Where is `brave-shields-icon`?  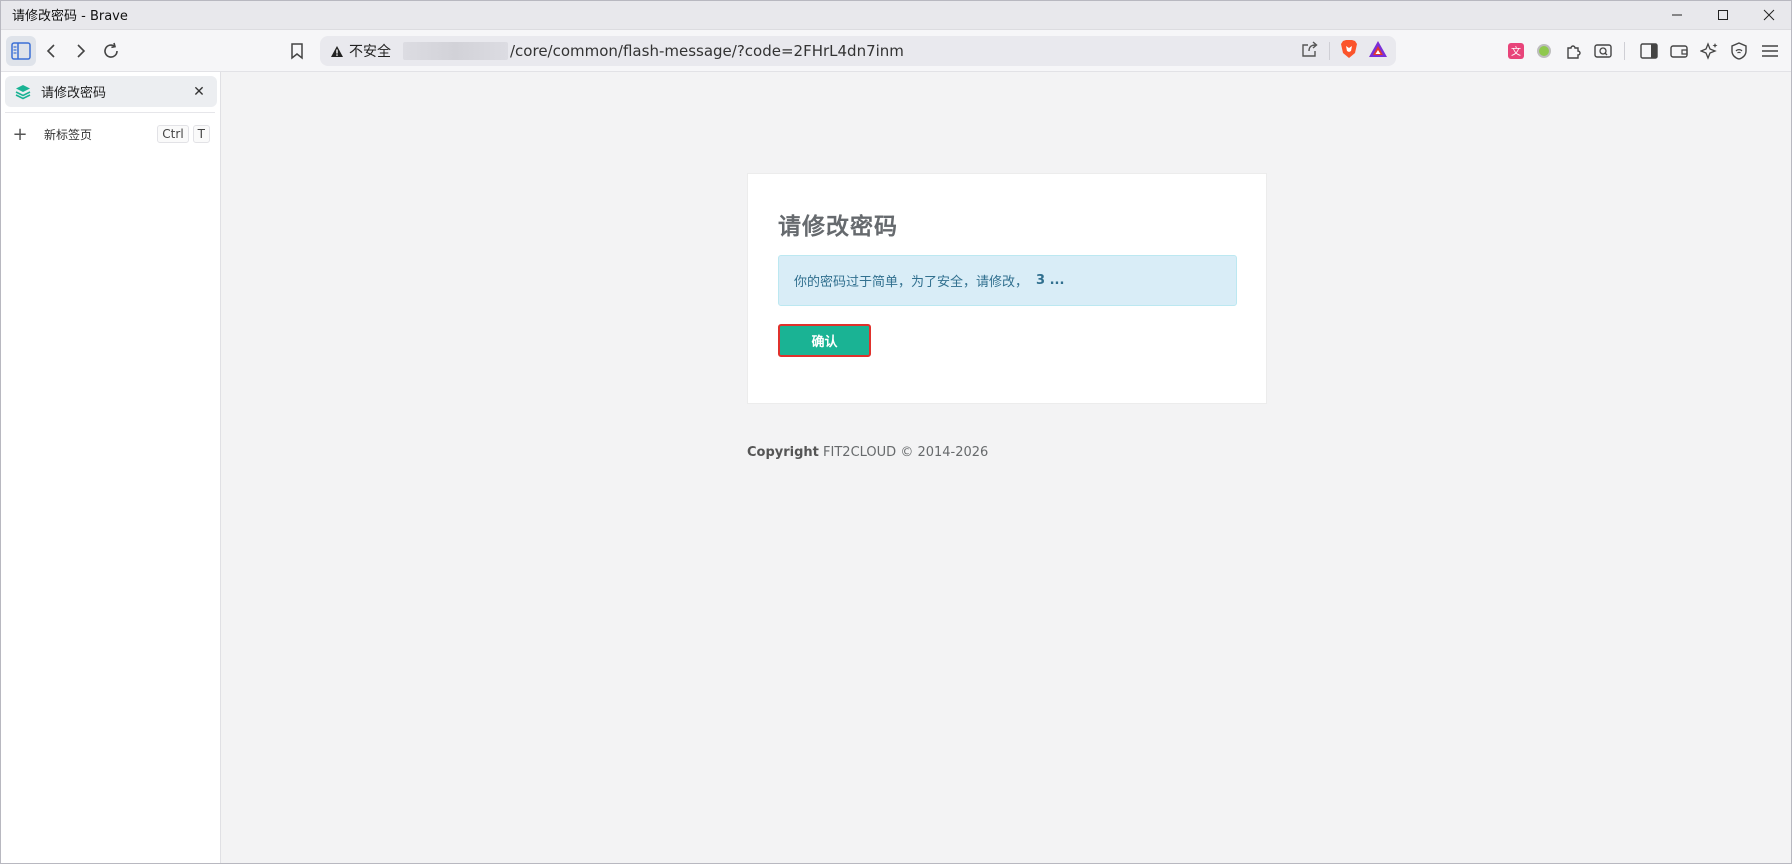 brave-shields-icon is located at coordinates (1349, 49).